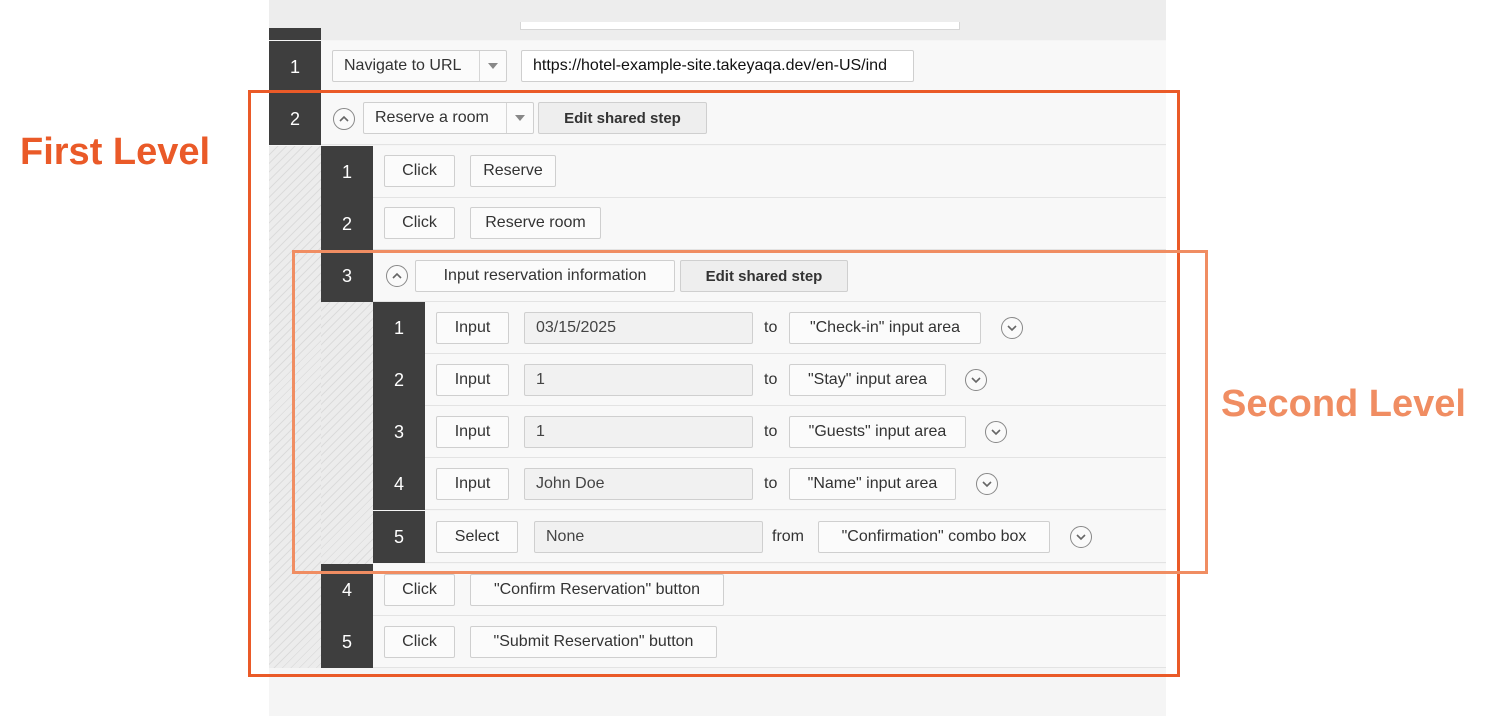 The width and height of the screenshot is (1500, 716). Describe the element at coordinates (492, 66) in the screenshot. I see `dropdown-arrow-icon` at that location.